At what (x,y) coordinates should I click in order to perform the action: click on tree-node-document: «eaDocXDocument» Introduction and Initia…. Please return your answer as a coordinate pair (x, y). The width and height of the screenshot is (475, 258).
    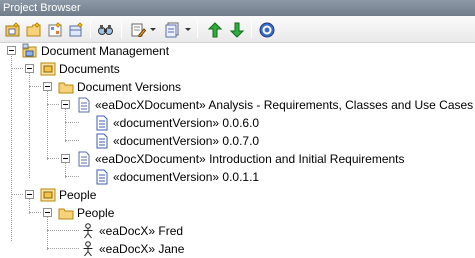
    Looking at the image, I should click on (240, 159).